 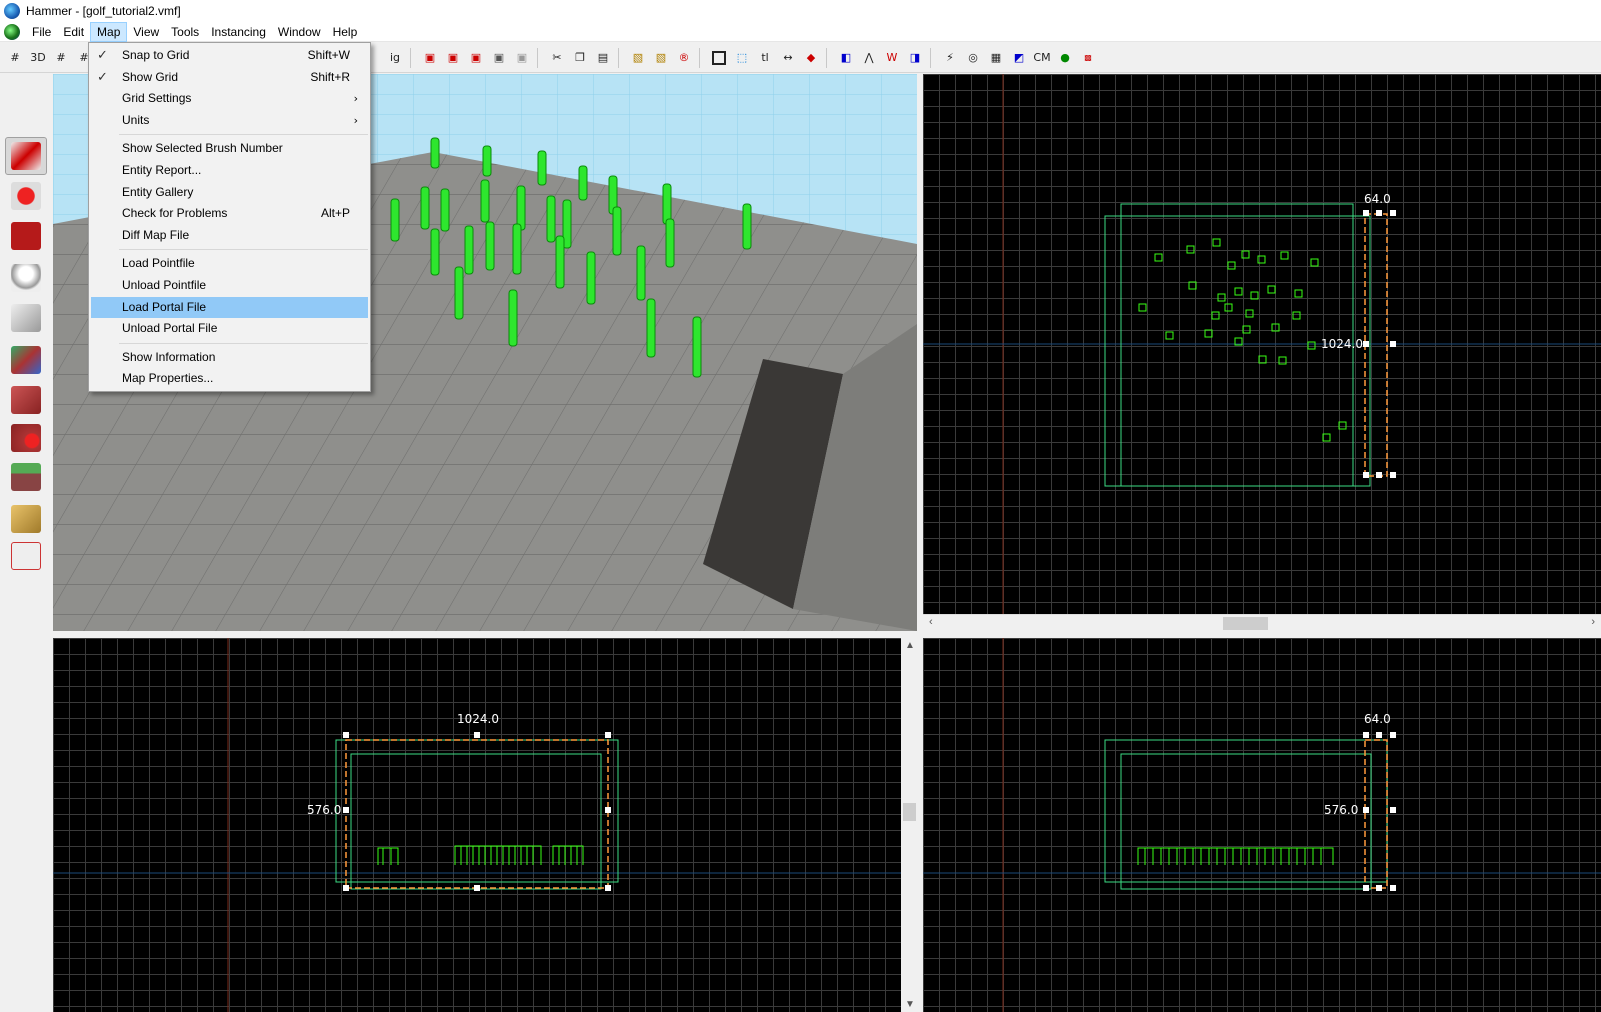 I want to click on lightbulb-icon, so click(x=26, y=278).